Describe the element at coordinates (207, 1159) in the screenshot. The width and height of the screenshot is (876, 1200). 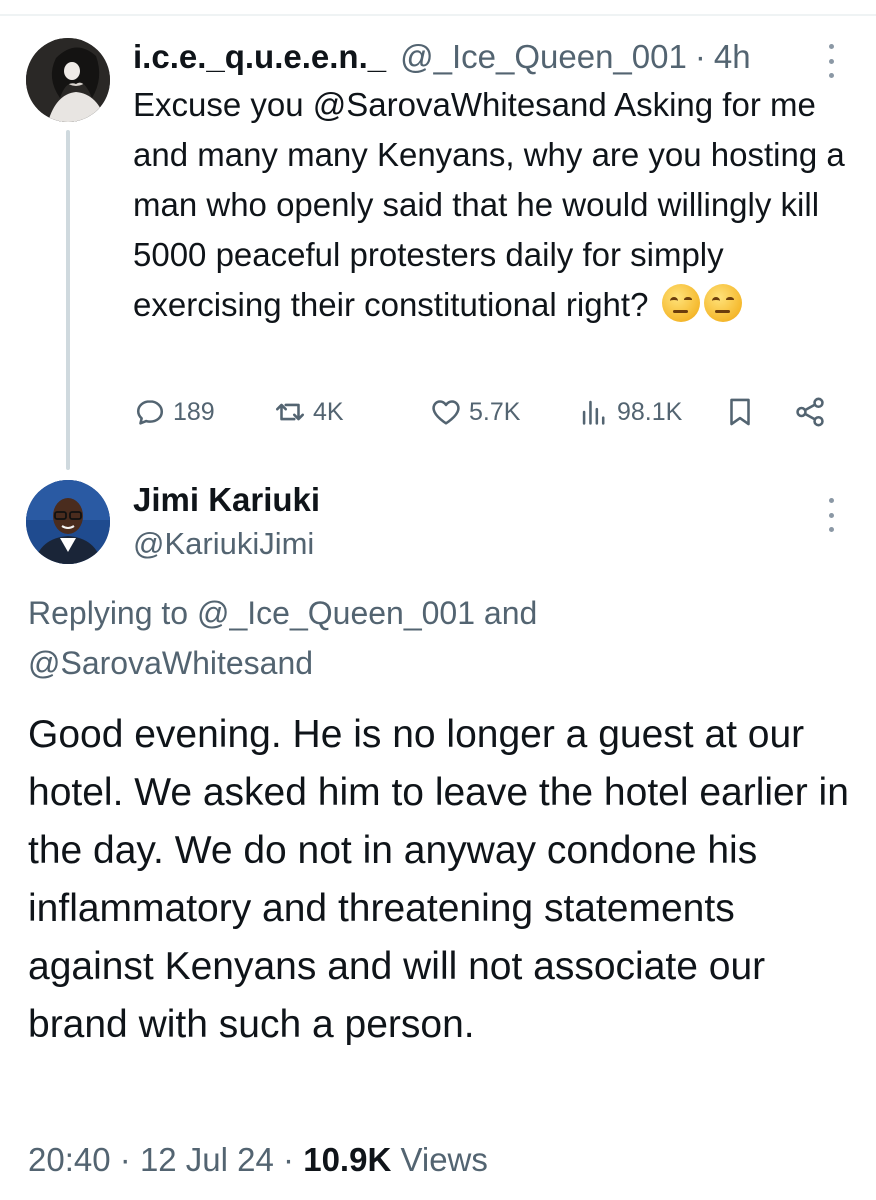
I see `date: 12 Jul 24` at that location.